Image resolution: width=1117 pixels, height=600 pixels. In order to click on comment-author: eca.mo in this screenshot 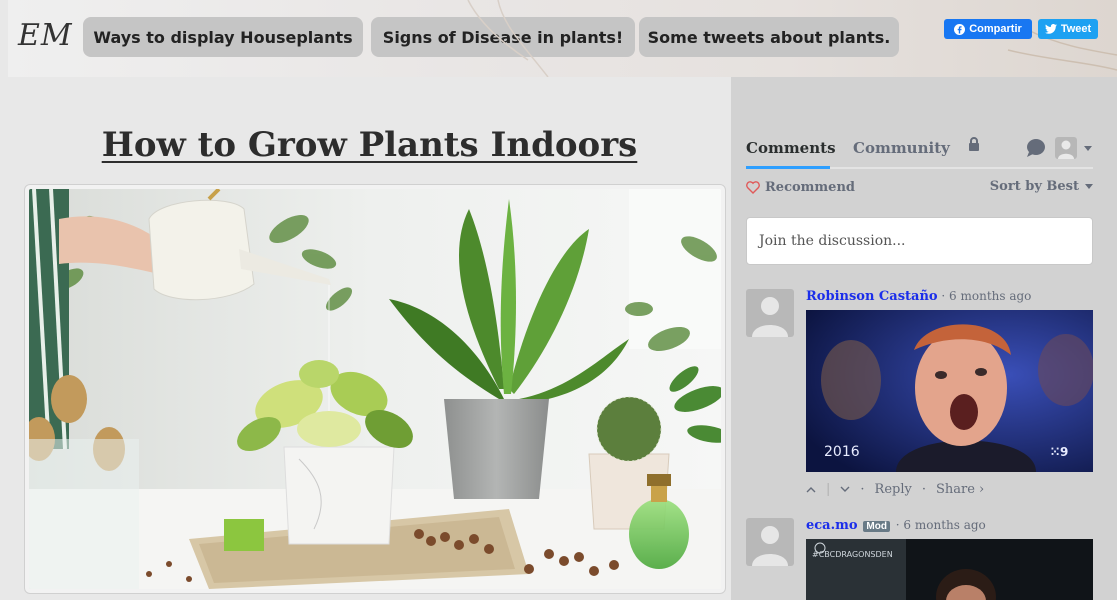, I will do `click(832, 525)`.